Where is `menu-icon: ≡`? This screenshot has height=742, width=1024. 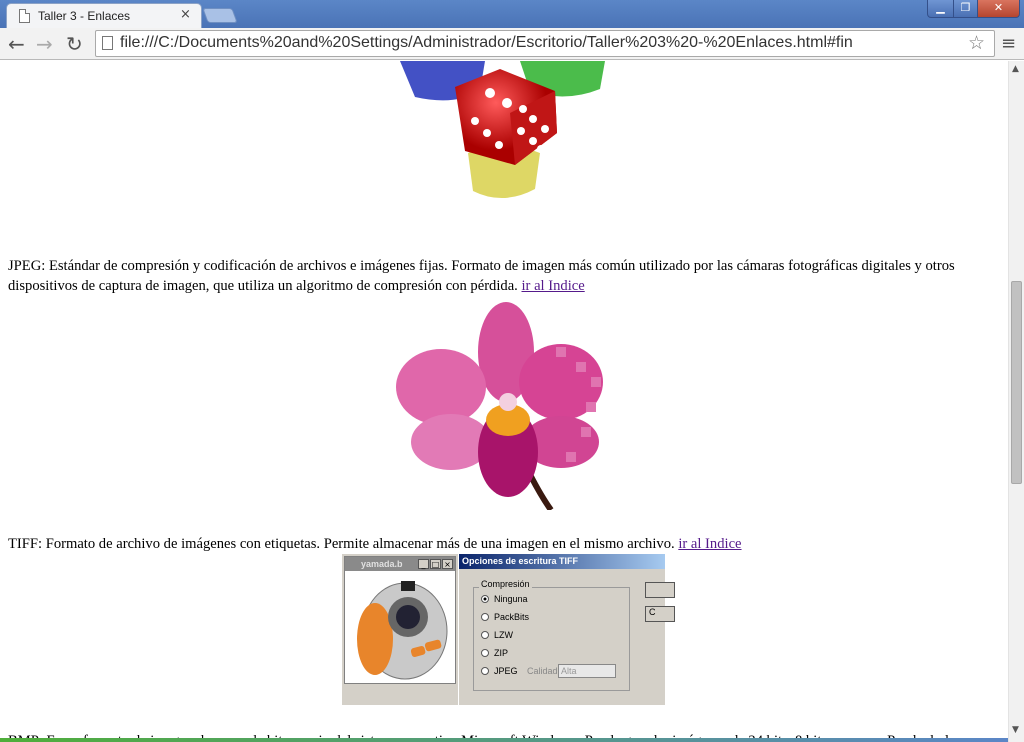 menu-icon: ≡ is located at coordinates (1008, 43).